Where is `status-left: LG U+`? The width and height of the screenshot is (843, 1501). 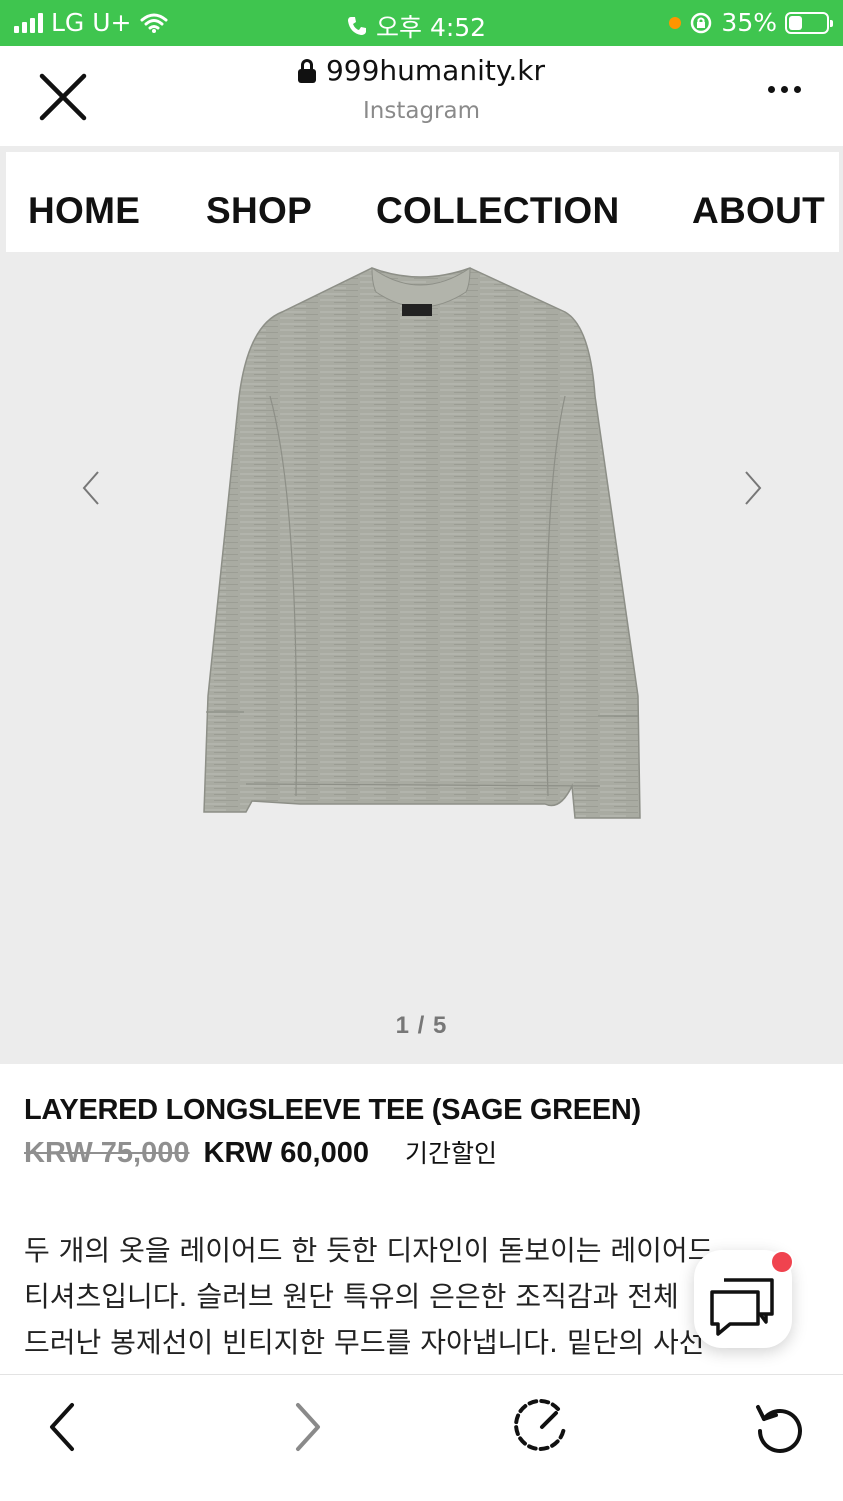
status-left: LG U+ is located at coordinates (91, 22).